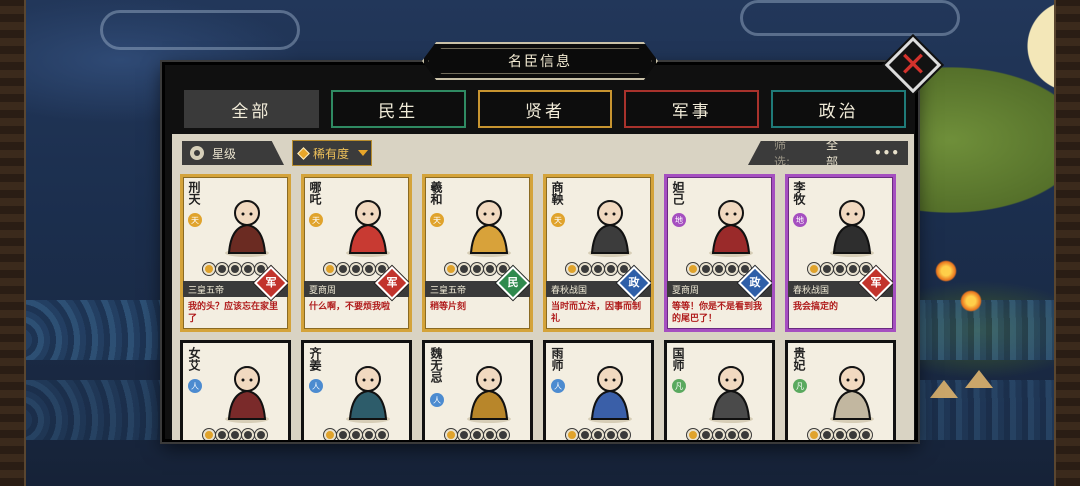 This screenshot has width=1080, height=486. I want to click on rain-master-icon, so click(610, 387).